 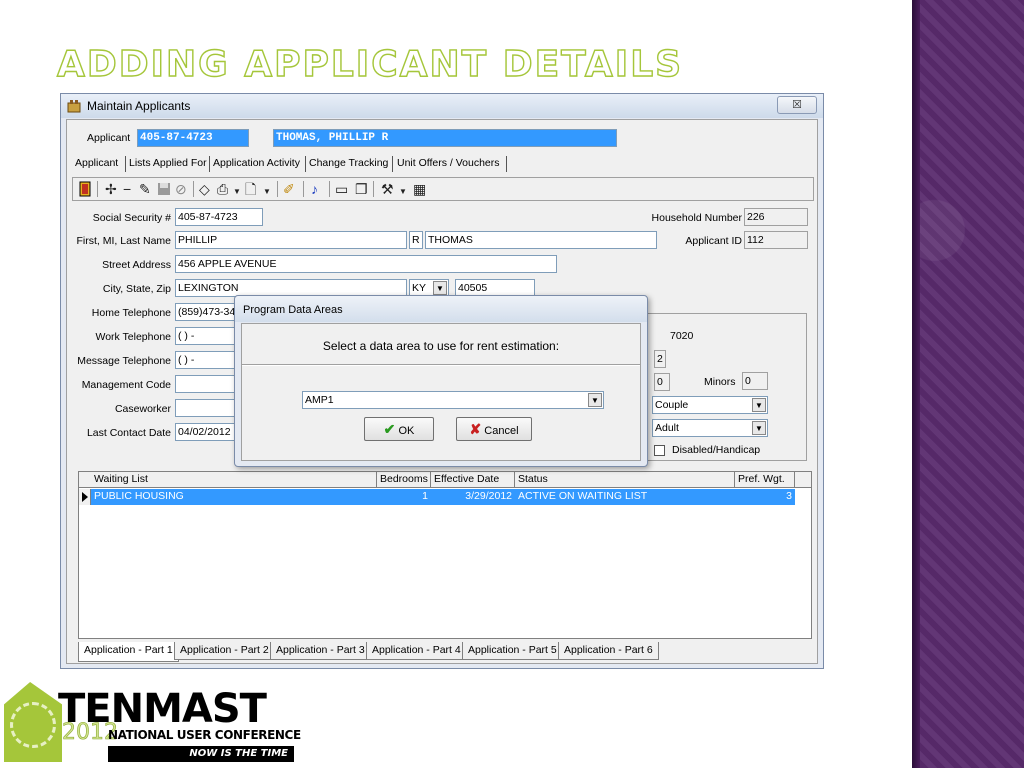 What do you see at coordinates (716, 450) in the screenshot?
I see `disabled-handicap-label: Disabled/Handicap` at bounding box center [716, 450].